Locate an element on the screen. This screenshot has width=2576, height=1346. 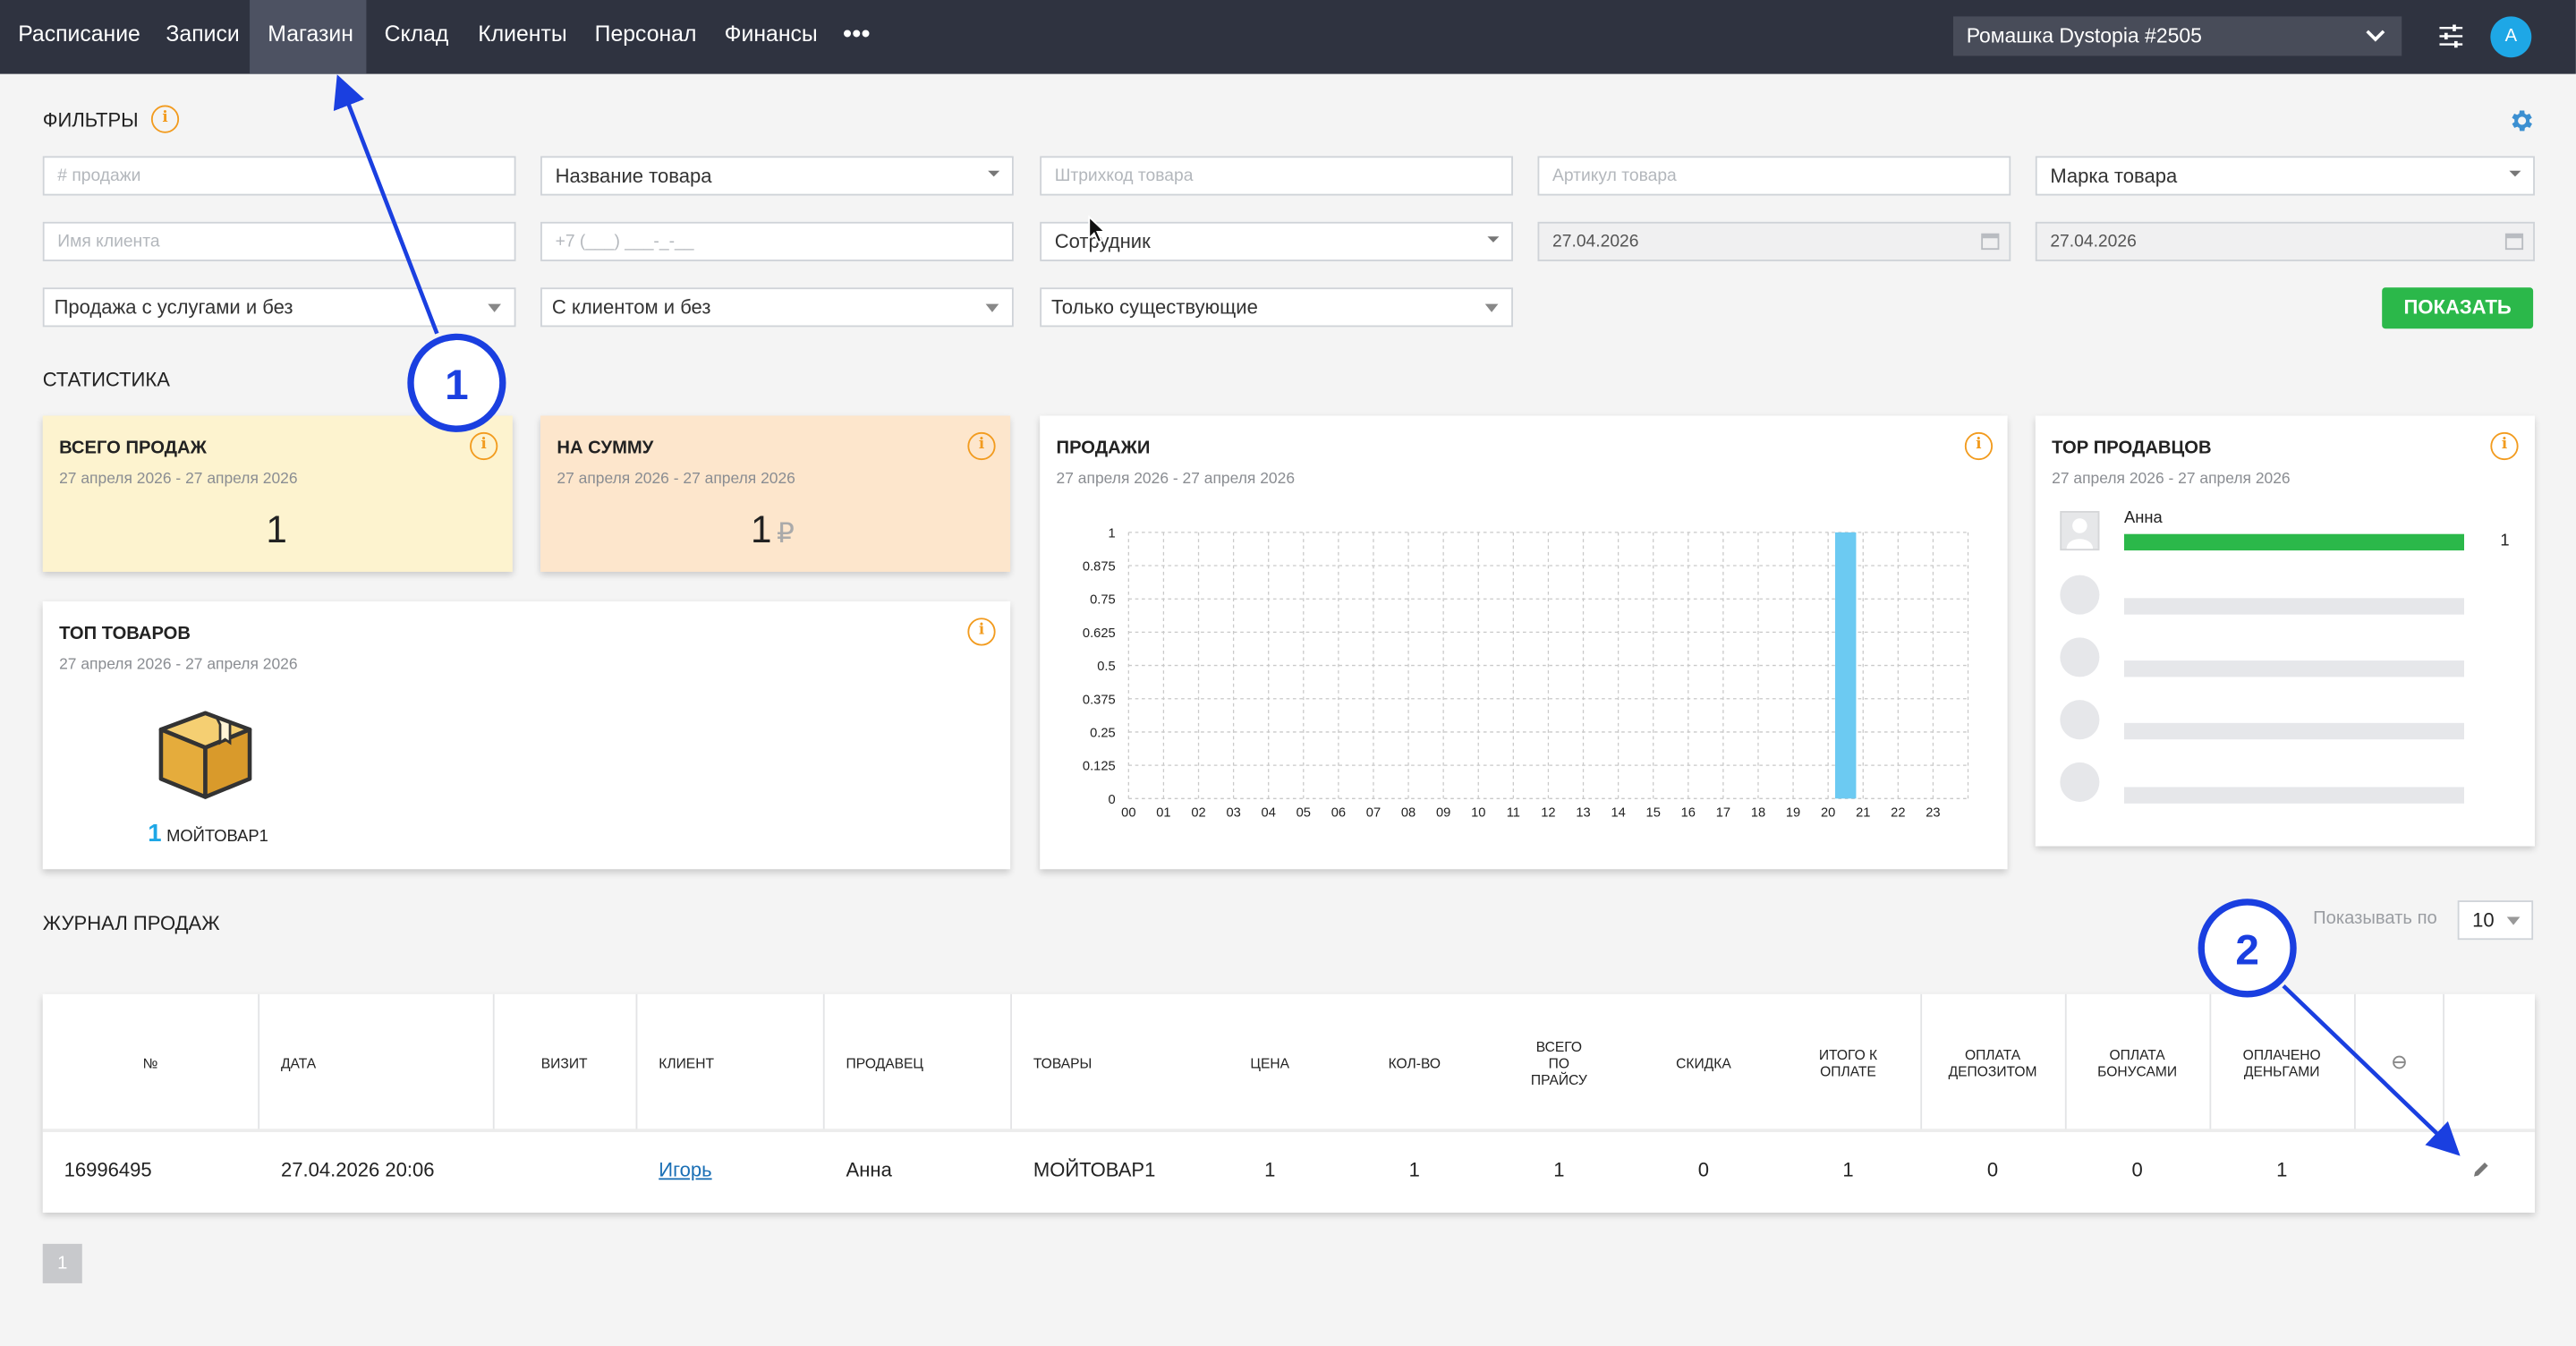
annotation-label-1: 1 is located at coordinates (457, 386).